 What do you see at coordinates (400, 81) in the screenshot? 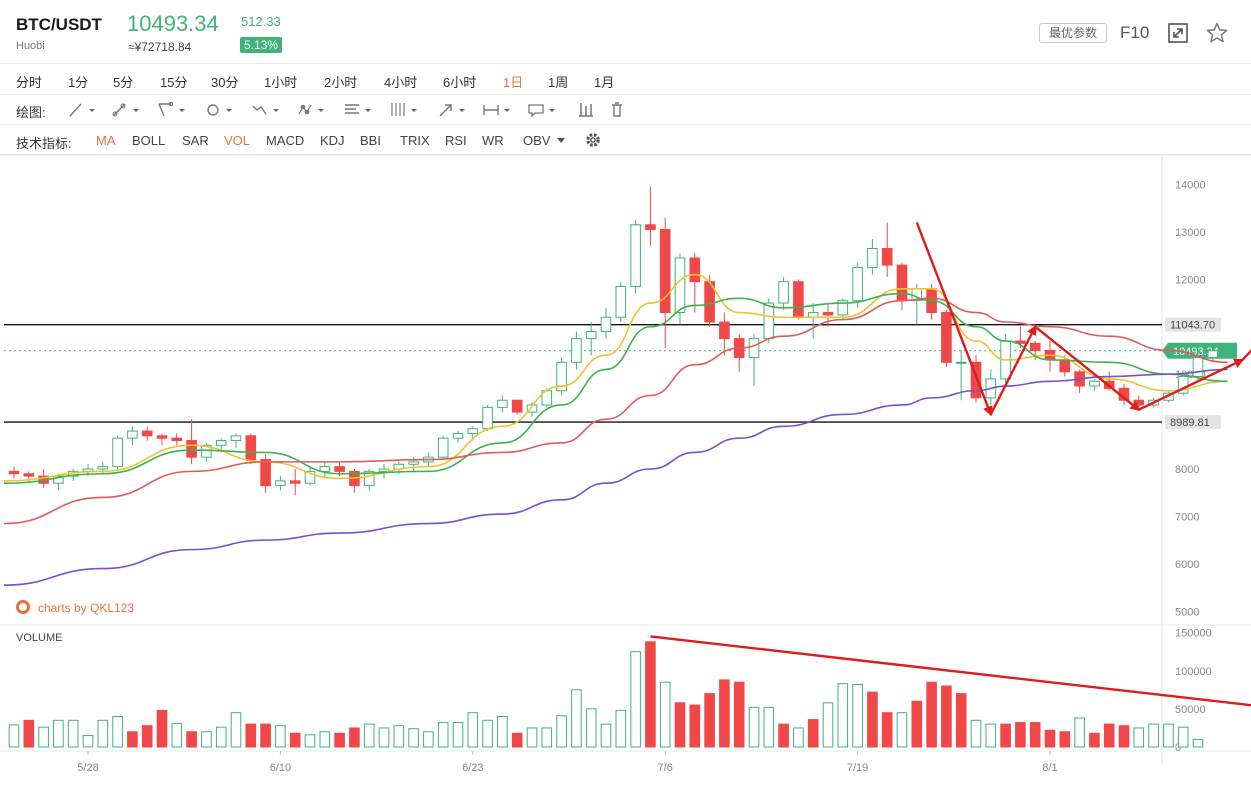
I see `timeframe-tab: 4小时` at bounding box center [400, 81].